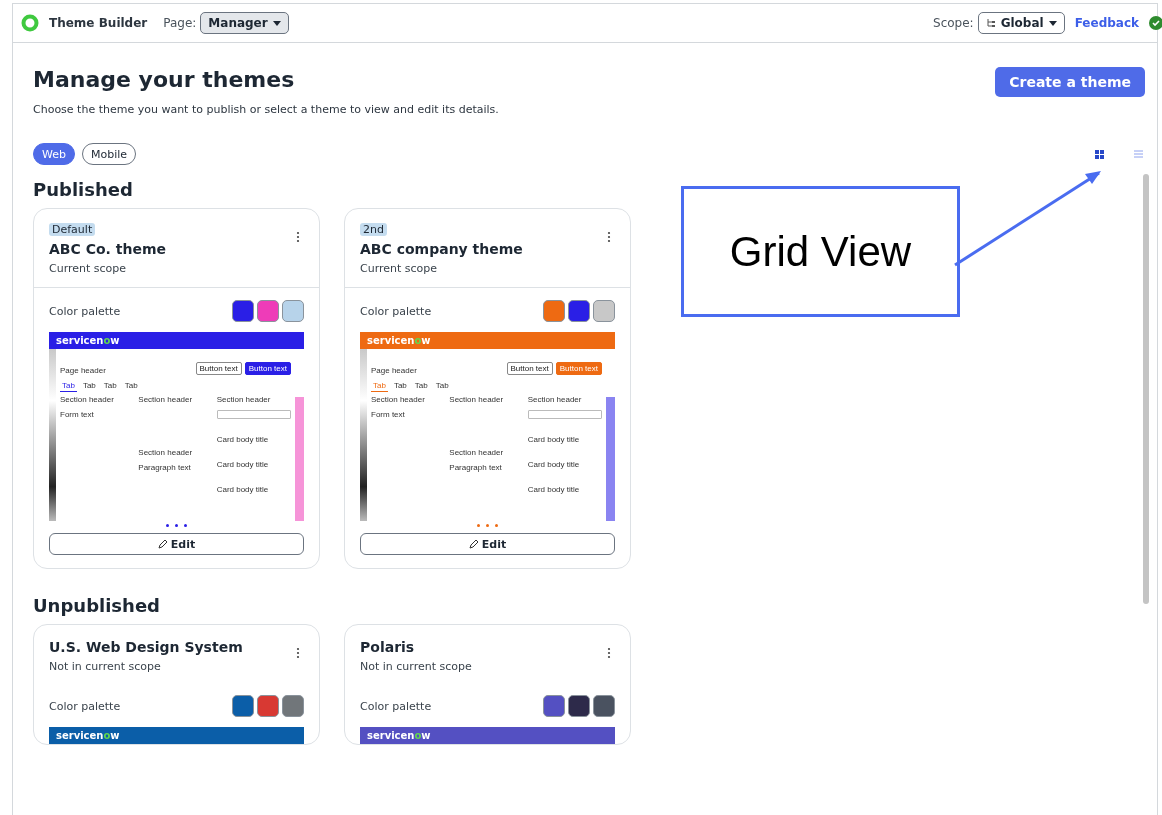 Image resolution: width=1162 pixels, height=815 pixels. Describe the element at coordinates (1155, 23) in the screenshot. I see `check-icon` at that location.